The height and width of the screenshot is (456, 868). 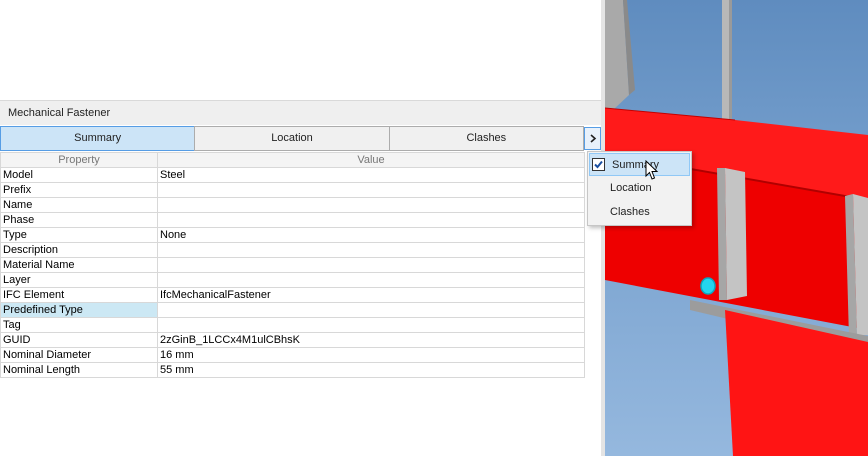 I want to click on property-cell: Material Name, so click(x=79, y=265).